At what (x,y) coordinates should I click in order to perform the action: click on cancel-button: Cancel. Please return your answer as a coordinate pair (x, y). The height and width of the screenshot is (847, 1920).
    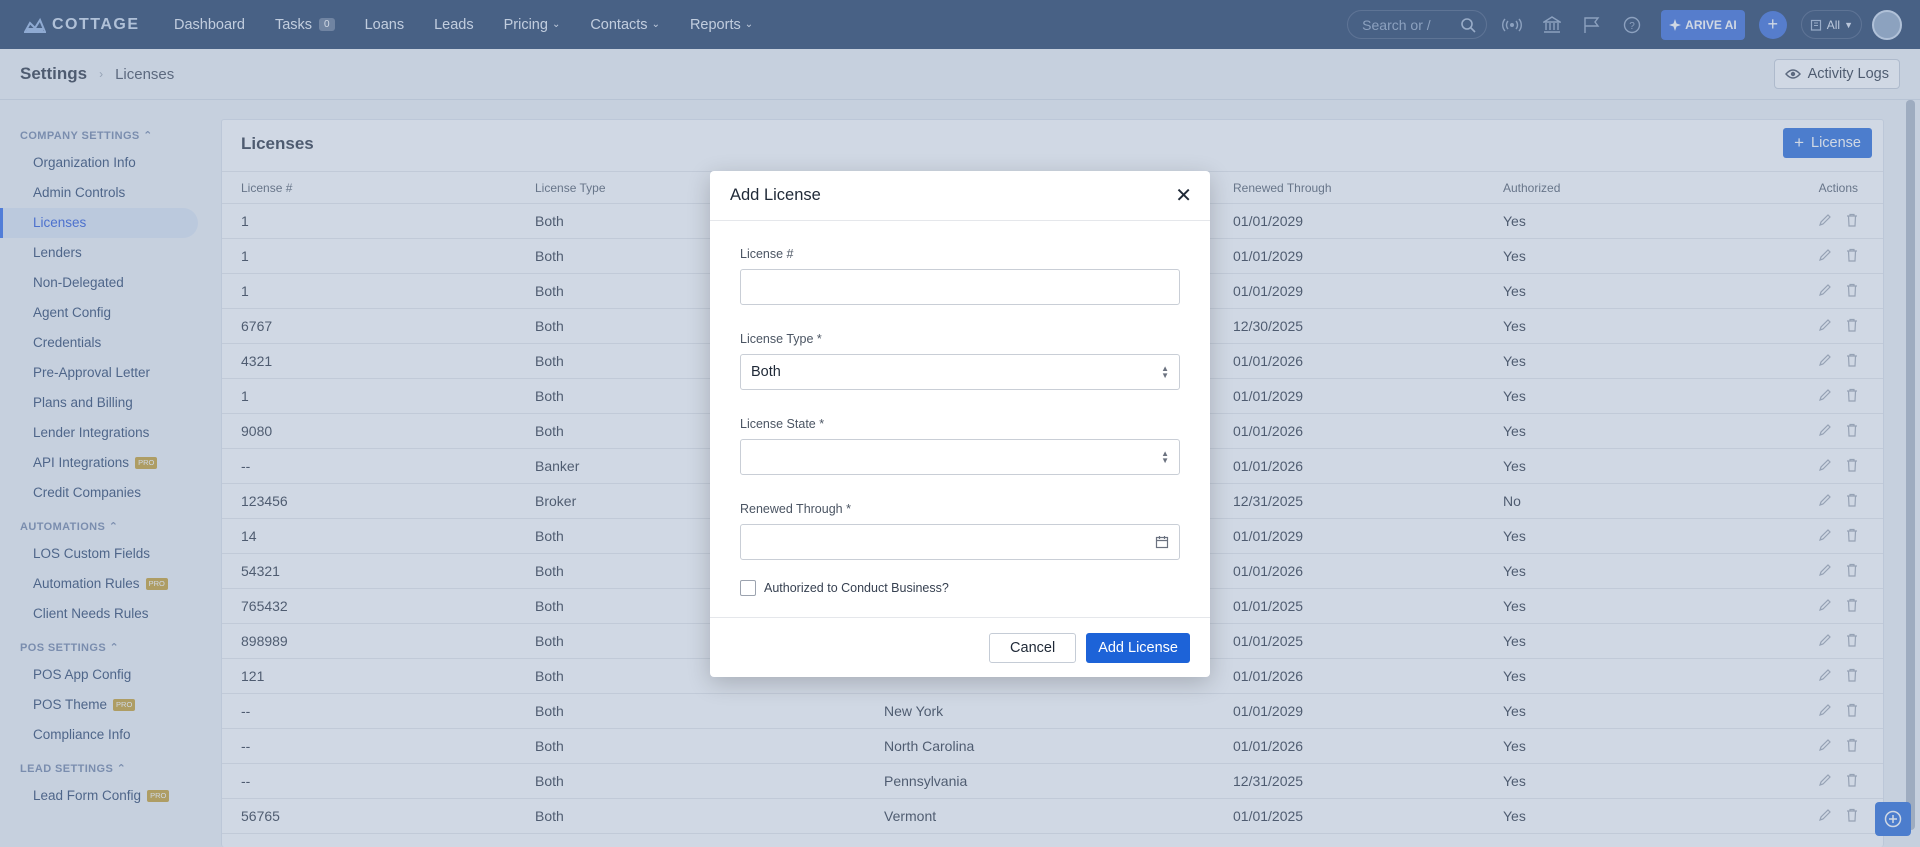
    Looking at the image, I should click on (1033, 647).